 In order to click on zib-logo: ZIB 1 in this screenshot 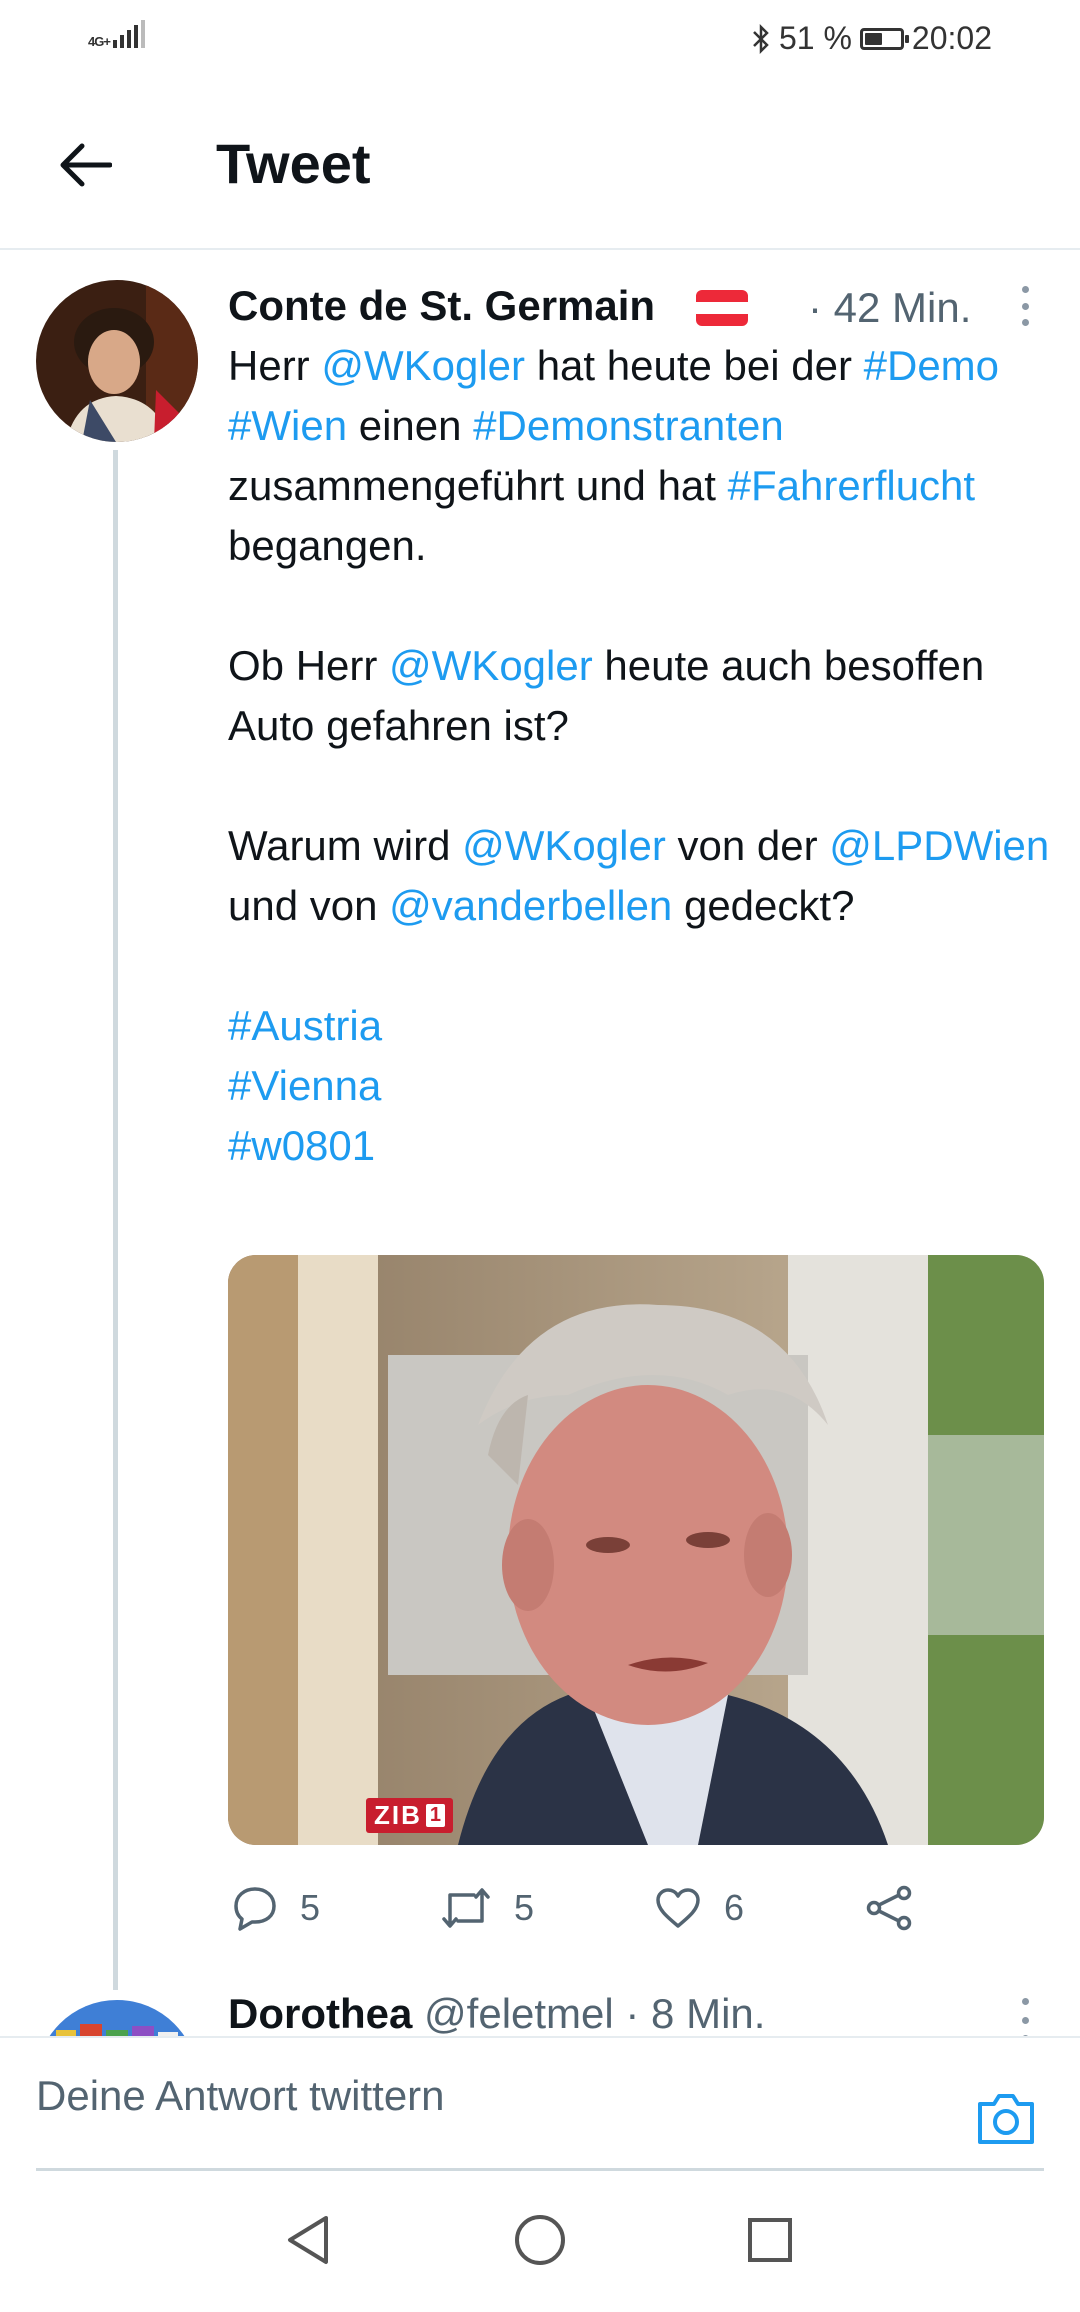, I will do `click(410, 1815)`.